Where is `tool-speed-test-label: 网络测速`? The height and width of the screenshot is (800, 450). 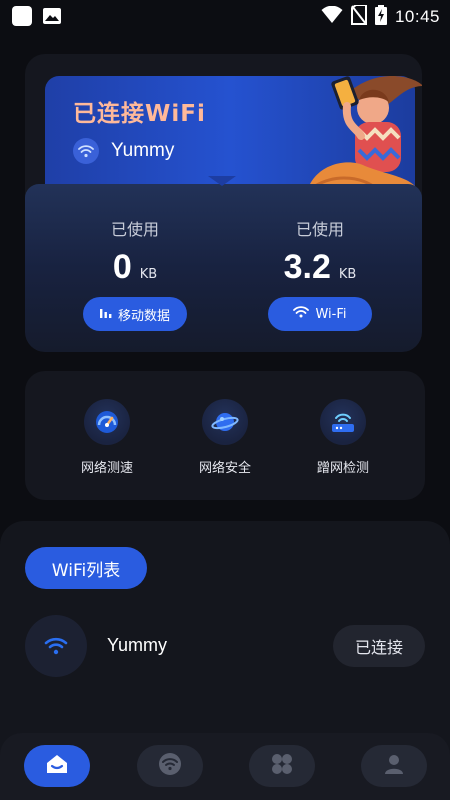
tool-speed-test-label: 网络测速 is located at coordinates (106, 468).